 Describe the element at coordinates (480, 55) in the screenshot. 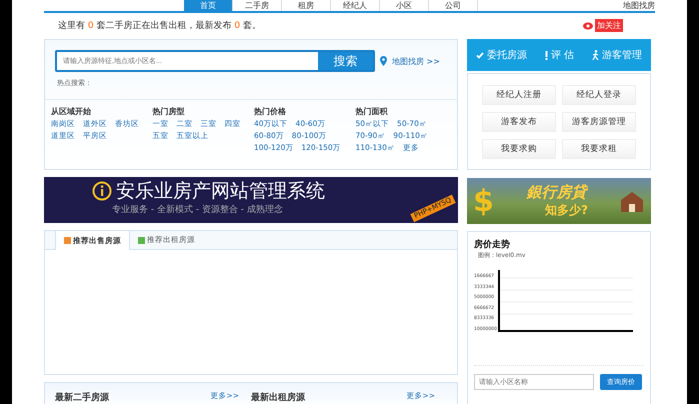

I see `checkmark-icon` at that location.